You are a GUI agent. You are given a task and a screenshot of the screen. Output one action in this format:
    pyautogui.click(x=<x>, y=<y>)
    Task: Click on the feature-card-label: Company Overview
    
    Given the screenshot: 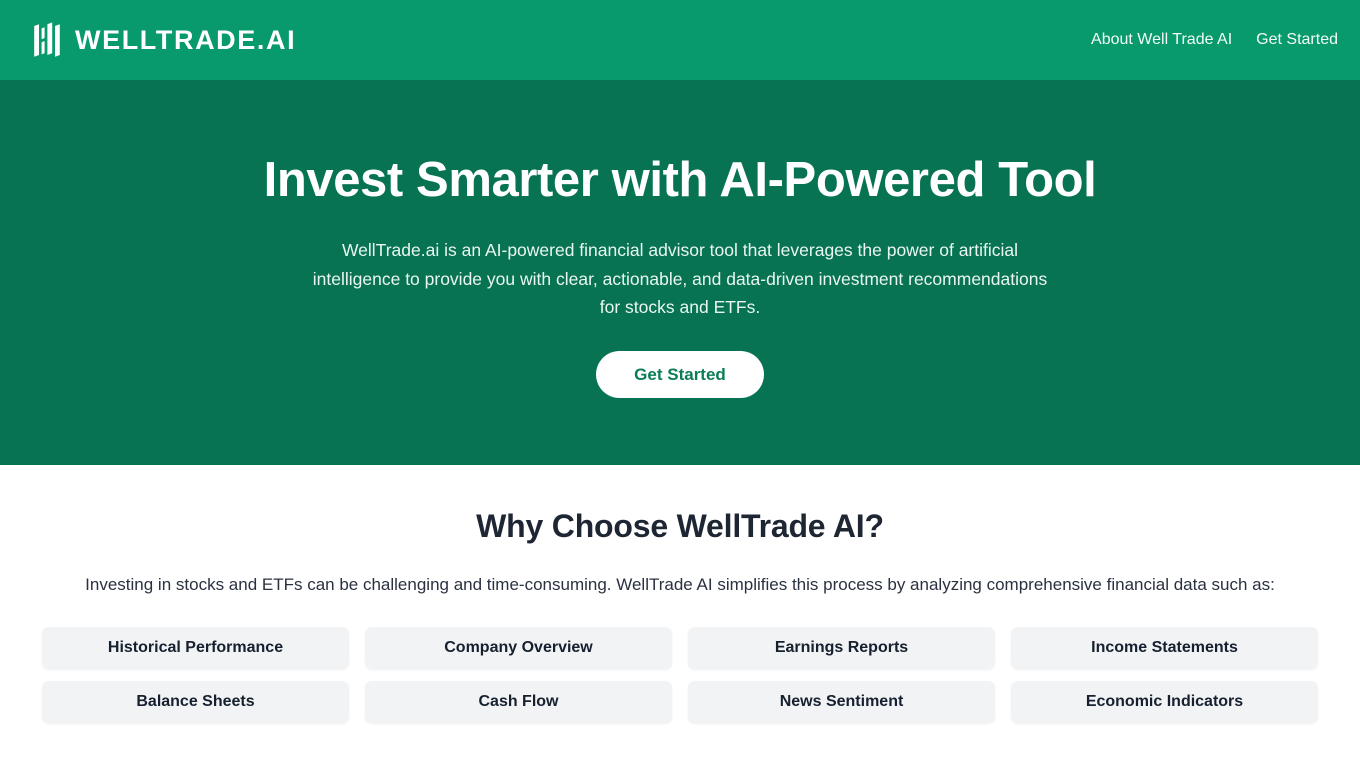 What is the action you would take?
    pyautogui.click(x=518, y=648)
    